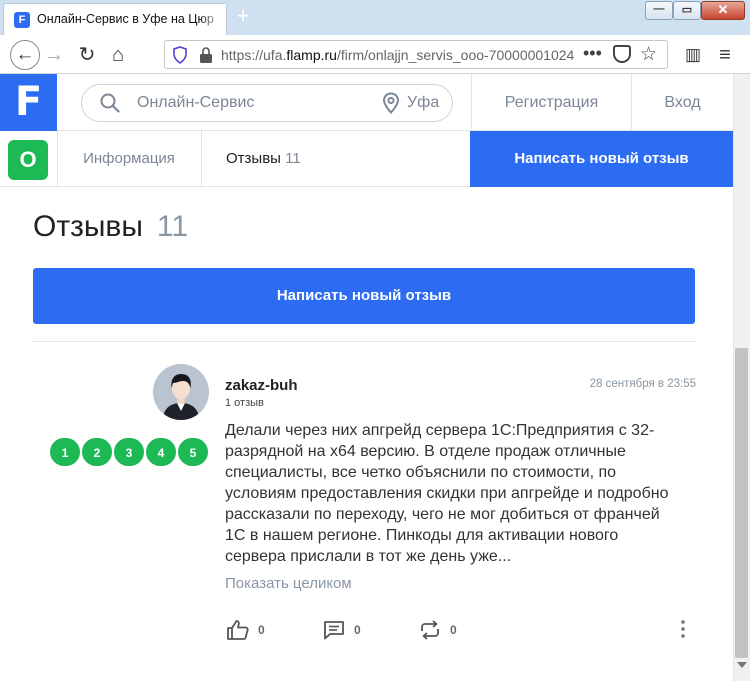 The image size is (750, 681). I want to click on scroll-down-arrow-icon, so click(742, 665).